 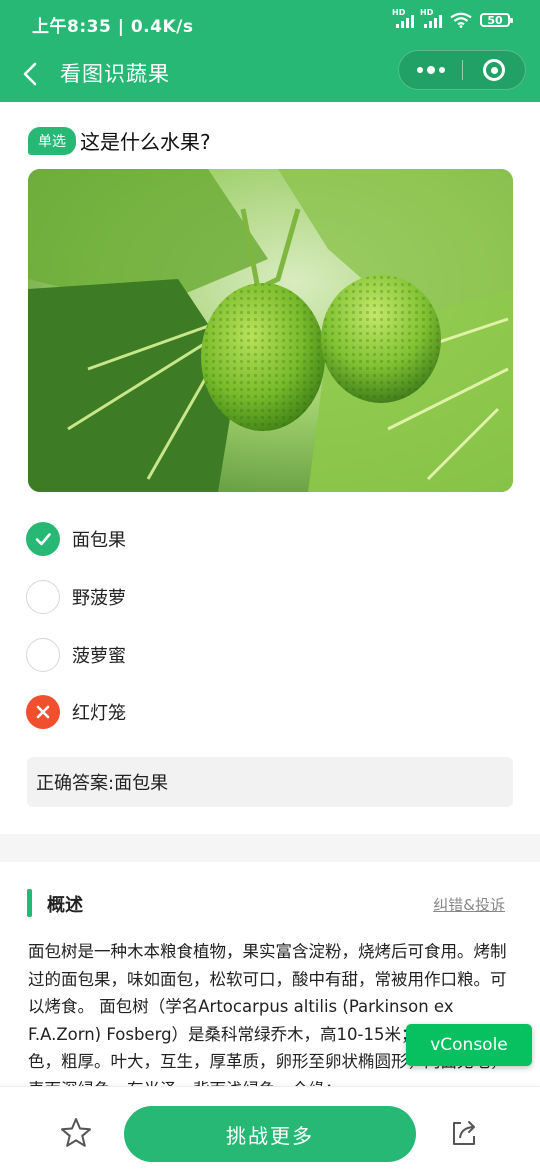 What do you see at coordinates (43, 712) in the screenshot?
I see `cross-icon` at bounding box center [43, 712].